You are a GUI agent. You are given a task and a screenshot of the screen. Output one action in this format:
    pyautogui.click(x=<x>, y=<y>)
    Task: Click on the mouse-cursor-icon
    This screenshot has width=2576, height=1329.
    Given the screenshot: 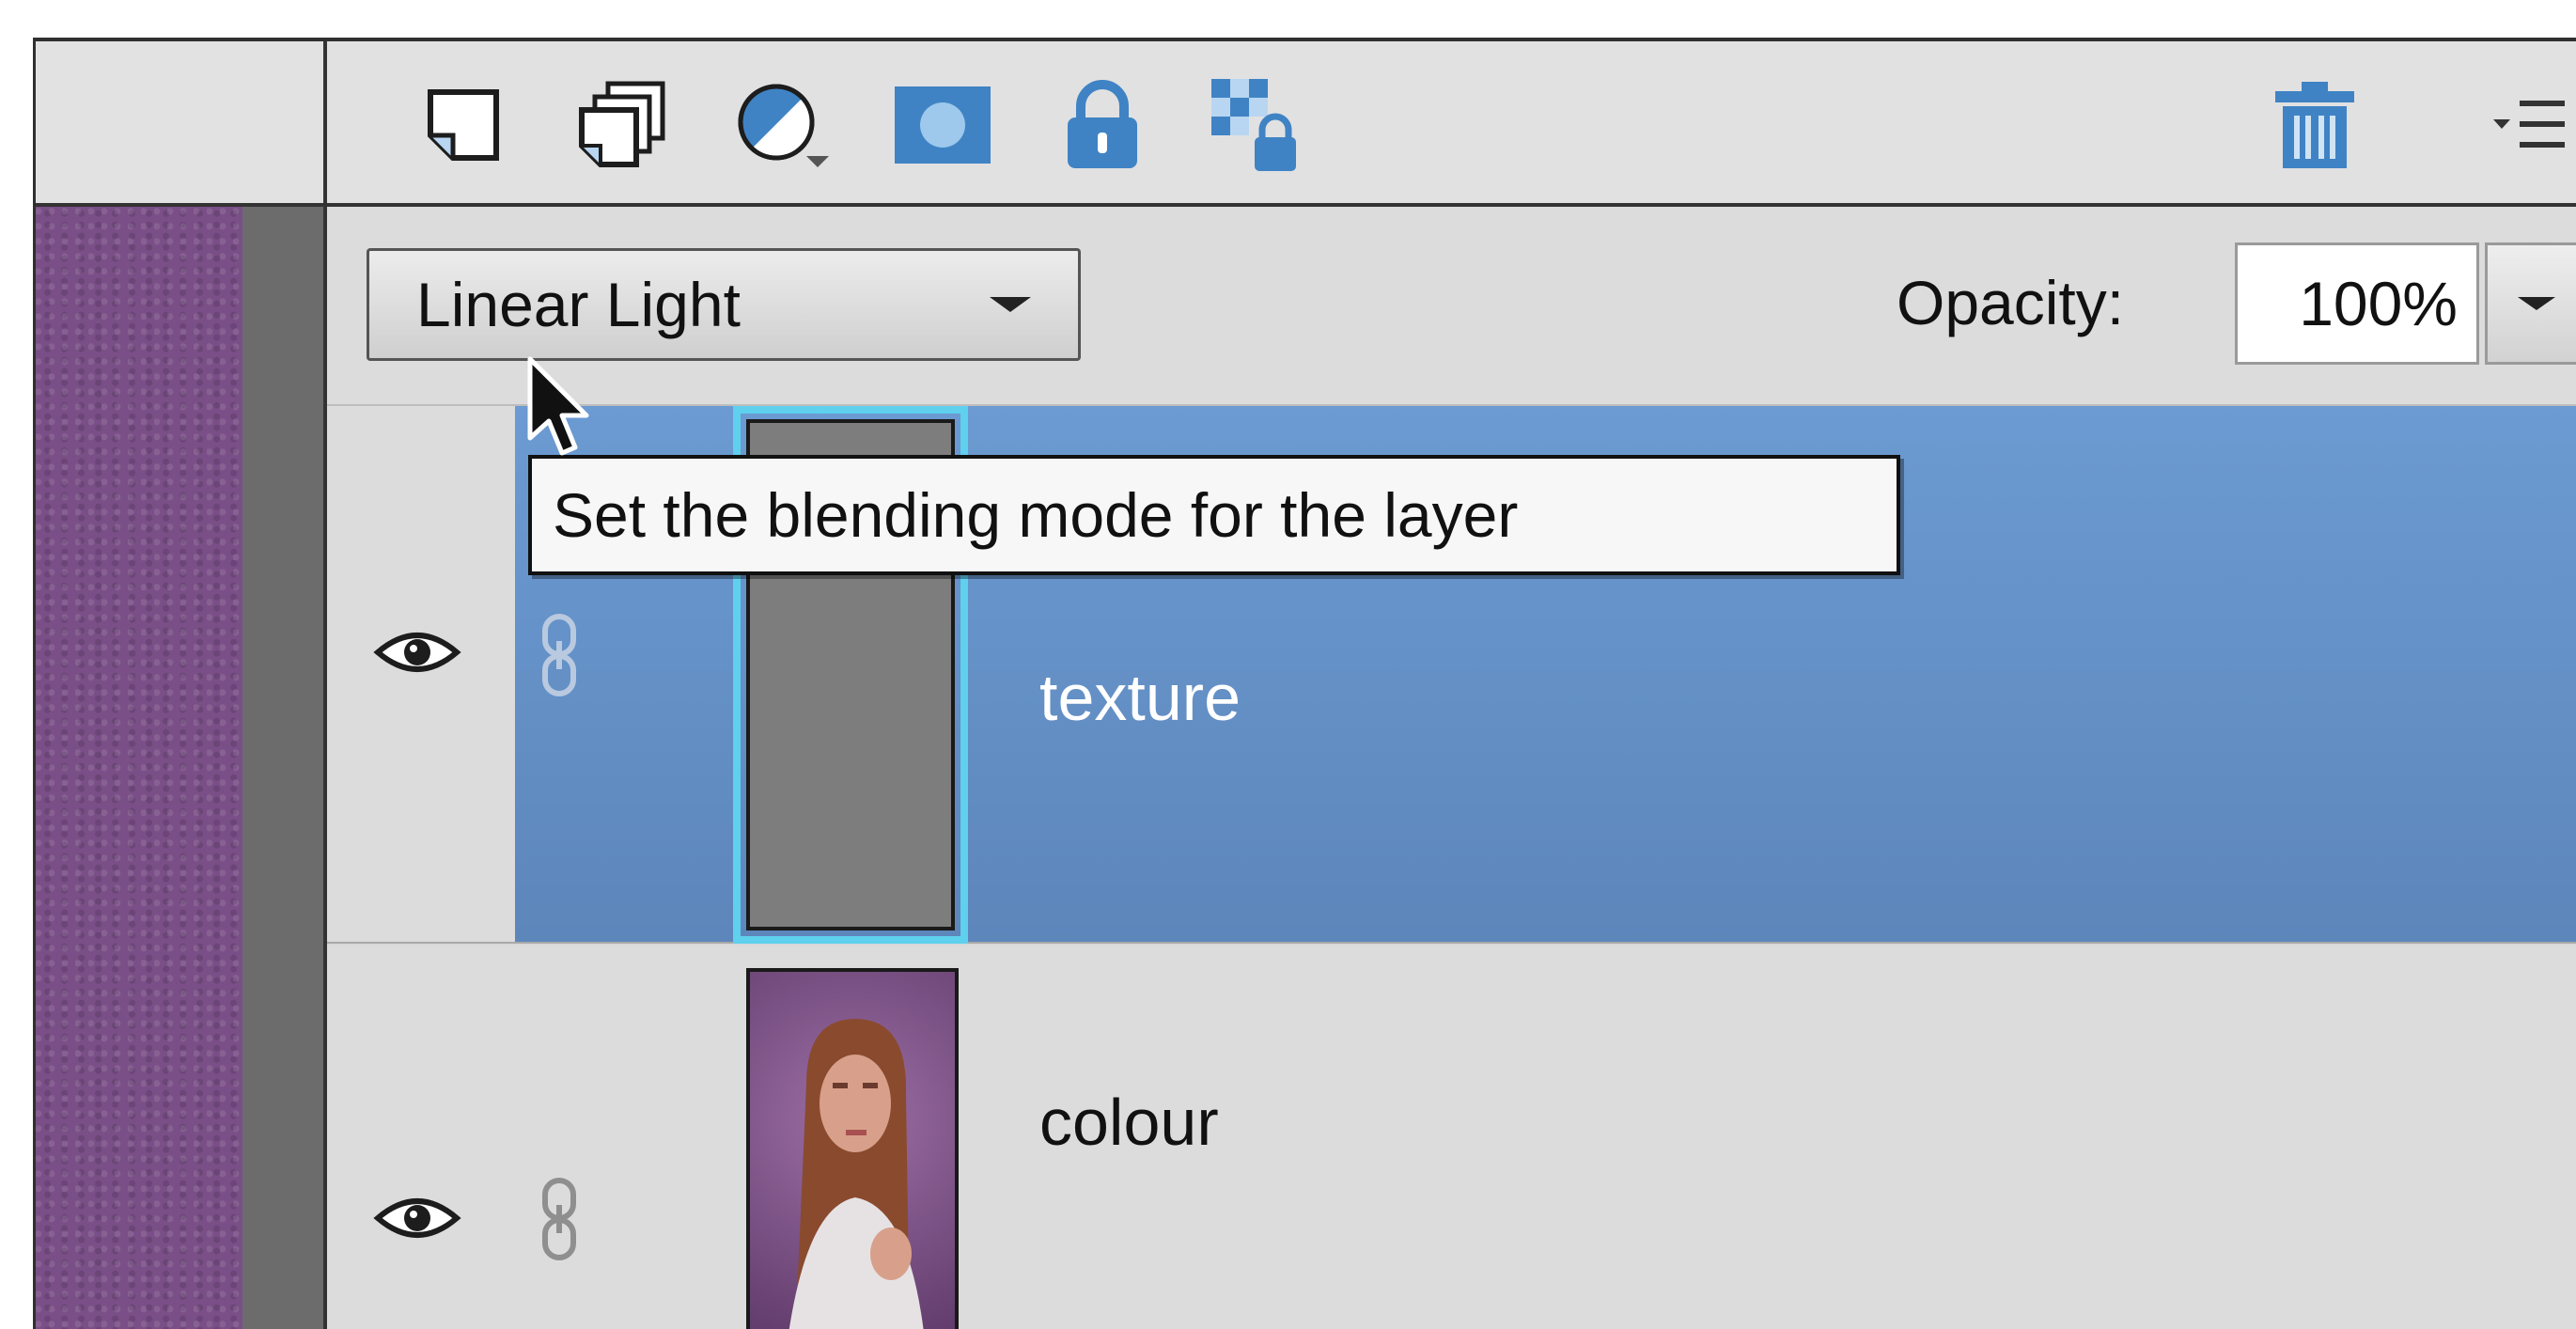 What is the action you would take?
    pyautogui.click(x=558, y=406)
    